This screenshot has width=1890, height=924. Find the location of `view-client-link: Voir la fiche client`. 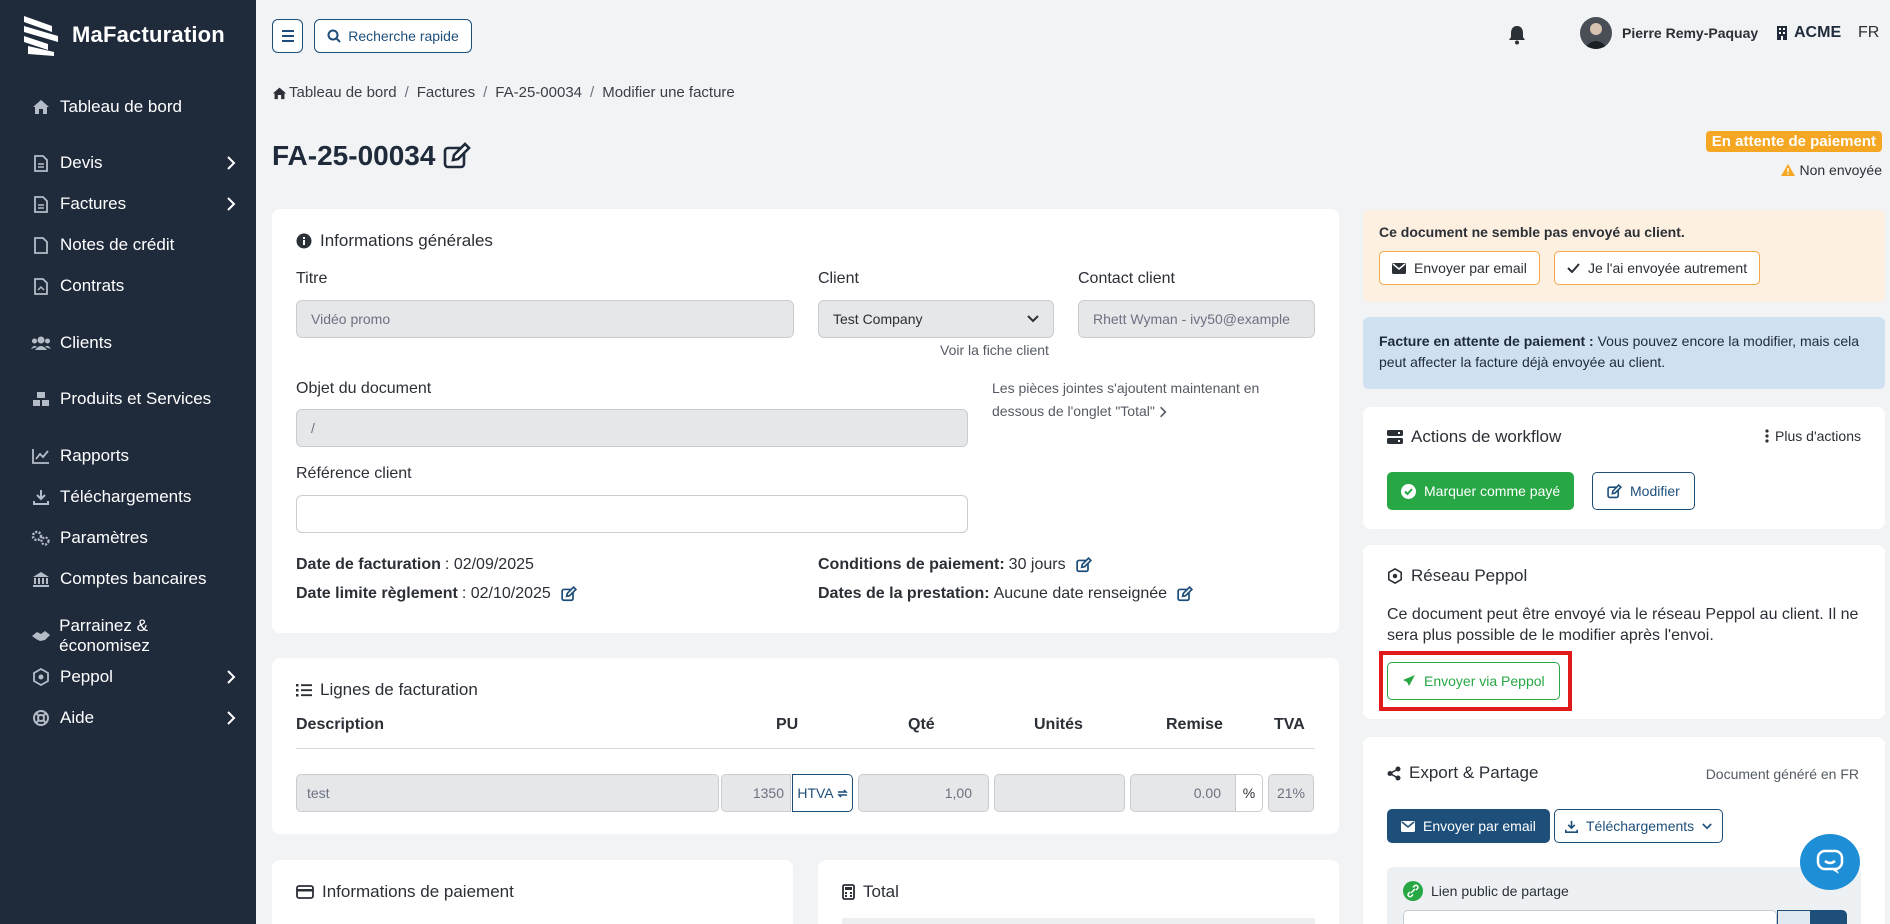

view-client-link: Voir la fiche client is located at coordinates (994, 350).